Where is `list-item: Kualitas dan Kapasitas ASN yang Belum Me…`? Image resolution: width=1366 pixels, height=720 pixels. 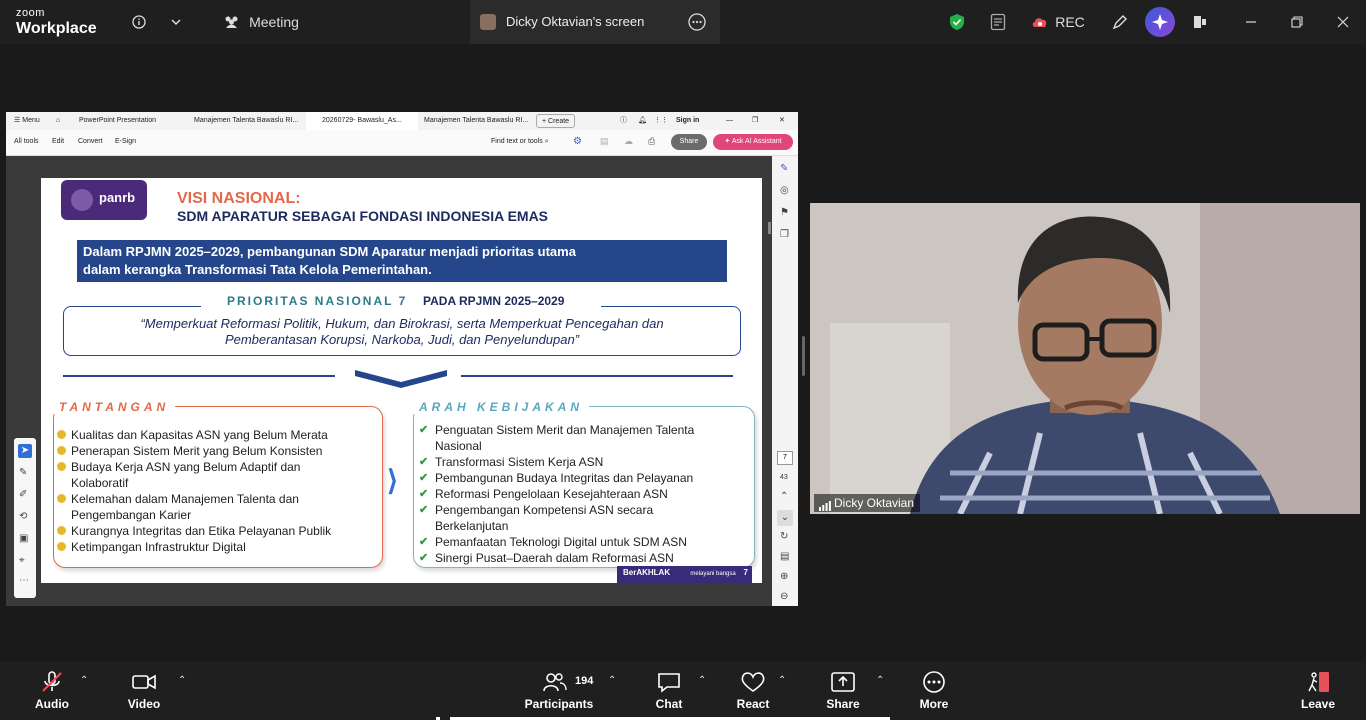
list-item: Kualitas dan Kapasitas ASN yang Belum Me… is located at coordinates (192, 435).